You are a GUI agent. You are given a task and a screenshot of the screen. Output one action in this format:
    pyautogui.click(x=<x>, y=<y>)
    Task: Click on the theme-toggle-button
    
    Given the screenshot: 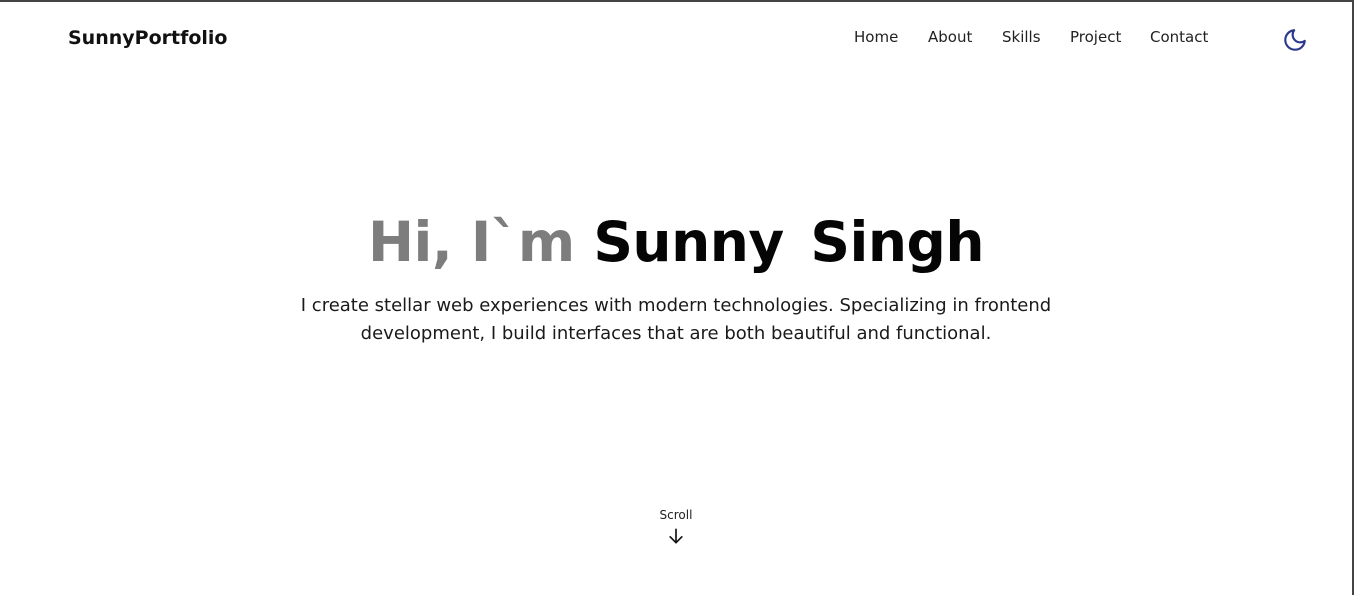 What is the action you would take?
    pyautogui.click(x=1295, y=40)
    